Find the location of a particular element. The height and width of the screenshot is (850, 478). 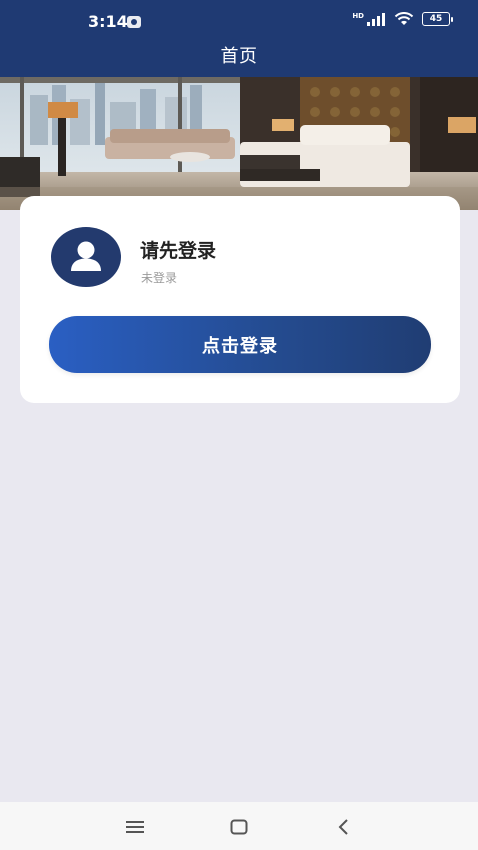

battery-level: 45 is located at coordinates (436, 19).